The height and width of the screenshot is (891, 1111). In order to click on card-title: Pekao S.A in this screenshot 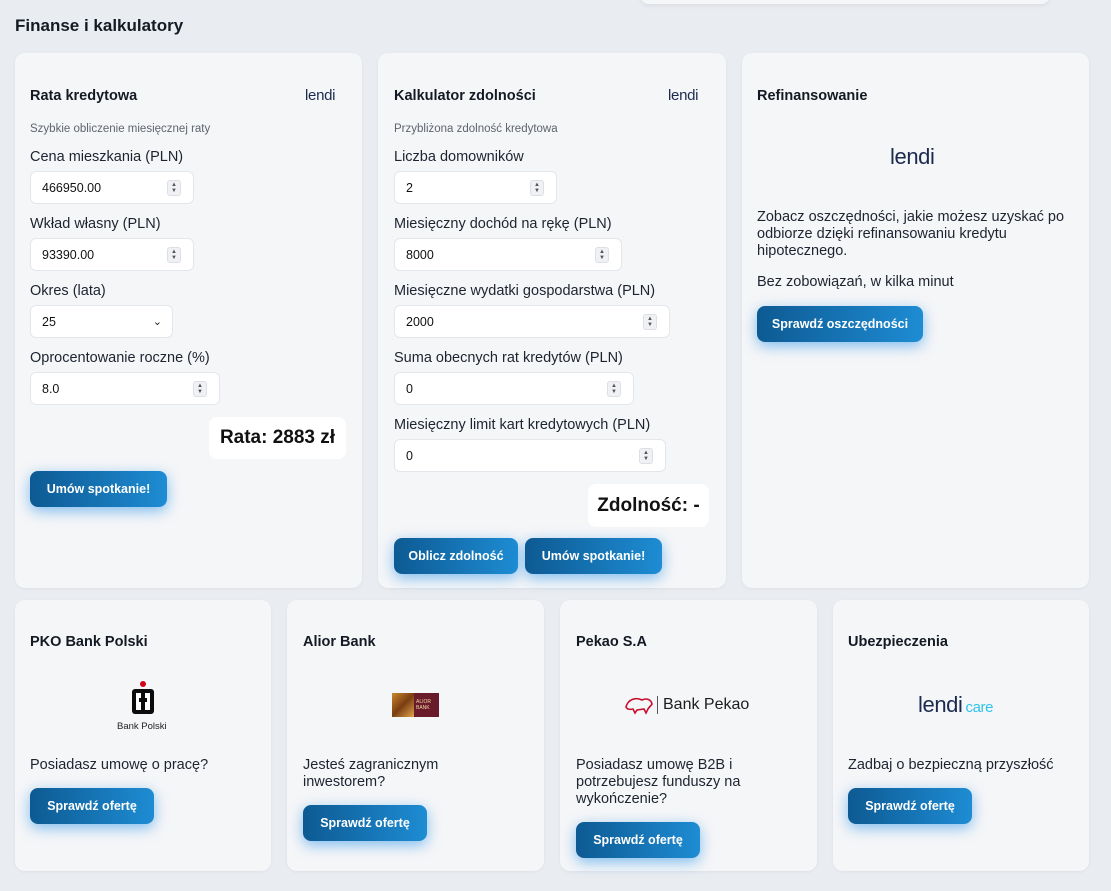, I will do `click(611, 642)`.